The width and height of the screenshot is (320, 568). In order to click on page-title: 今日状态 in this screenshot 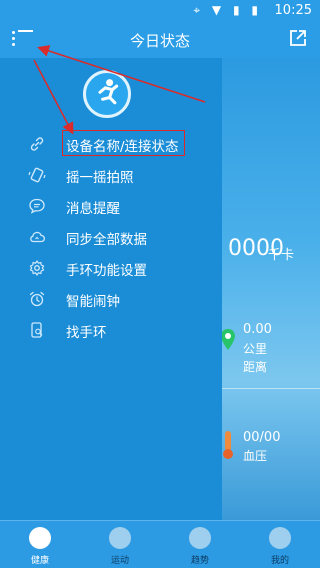, I will do `click(159, 41)`.